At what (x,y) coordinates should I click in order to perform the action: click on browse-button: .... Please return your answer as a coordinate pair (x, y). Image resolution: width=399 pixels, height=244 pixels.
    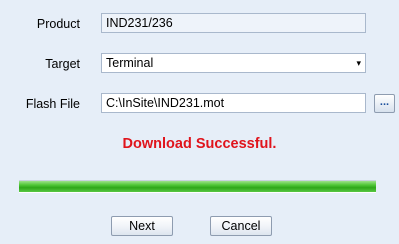
    Looking at the image, I should click on (384, 103).